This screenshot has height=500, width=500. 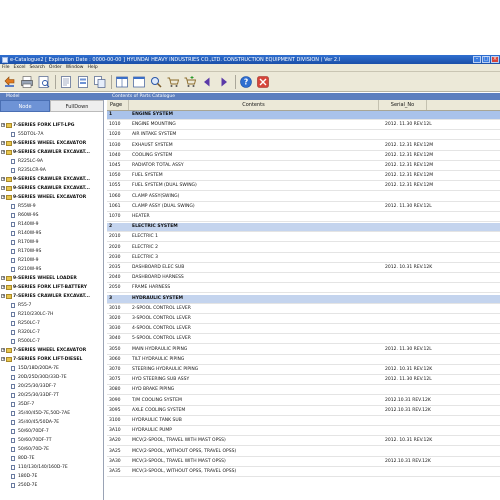 What do you see at coordinates (50, 134) in the screenshot?
I see `tree-model-item: 55DTOL-7A` at bounding box center [50, 134].